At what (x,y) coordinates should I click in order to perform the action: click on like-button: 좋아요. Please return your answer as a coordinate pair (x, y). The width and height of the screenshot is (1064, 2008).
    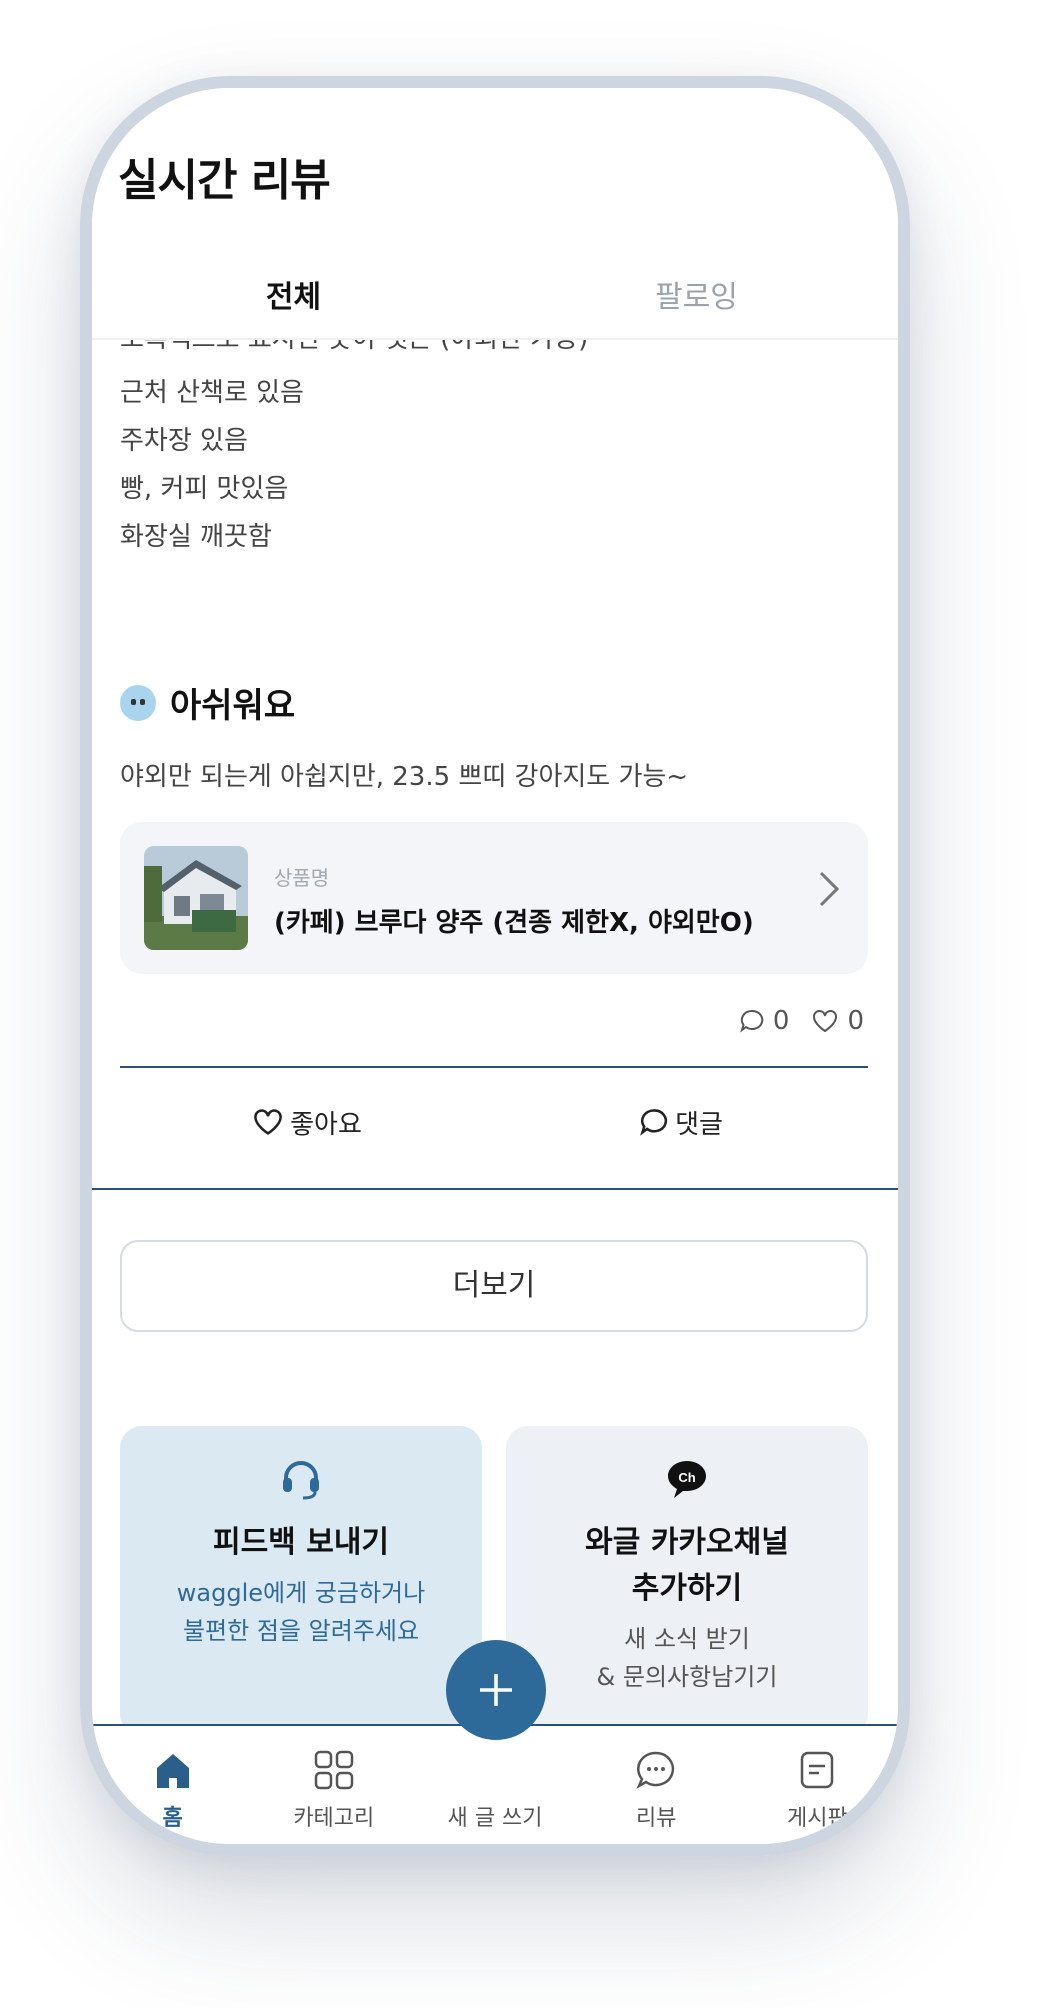
    Looking at the image, I should click on (307, 1122).